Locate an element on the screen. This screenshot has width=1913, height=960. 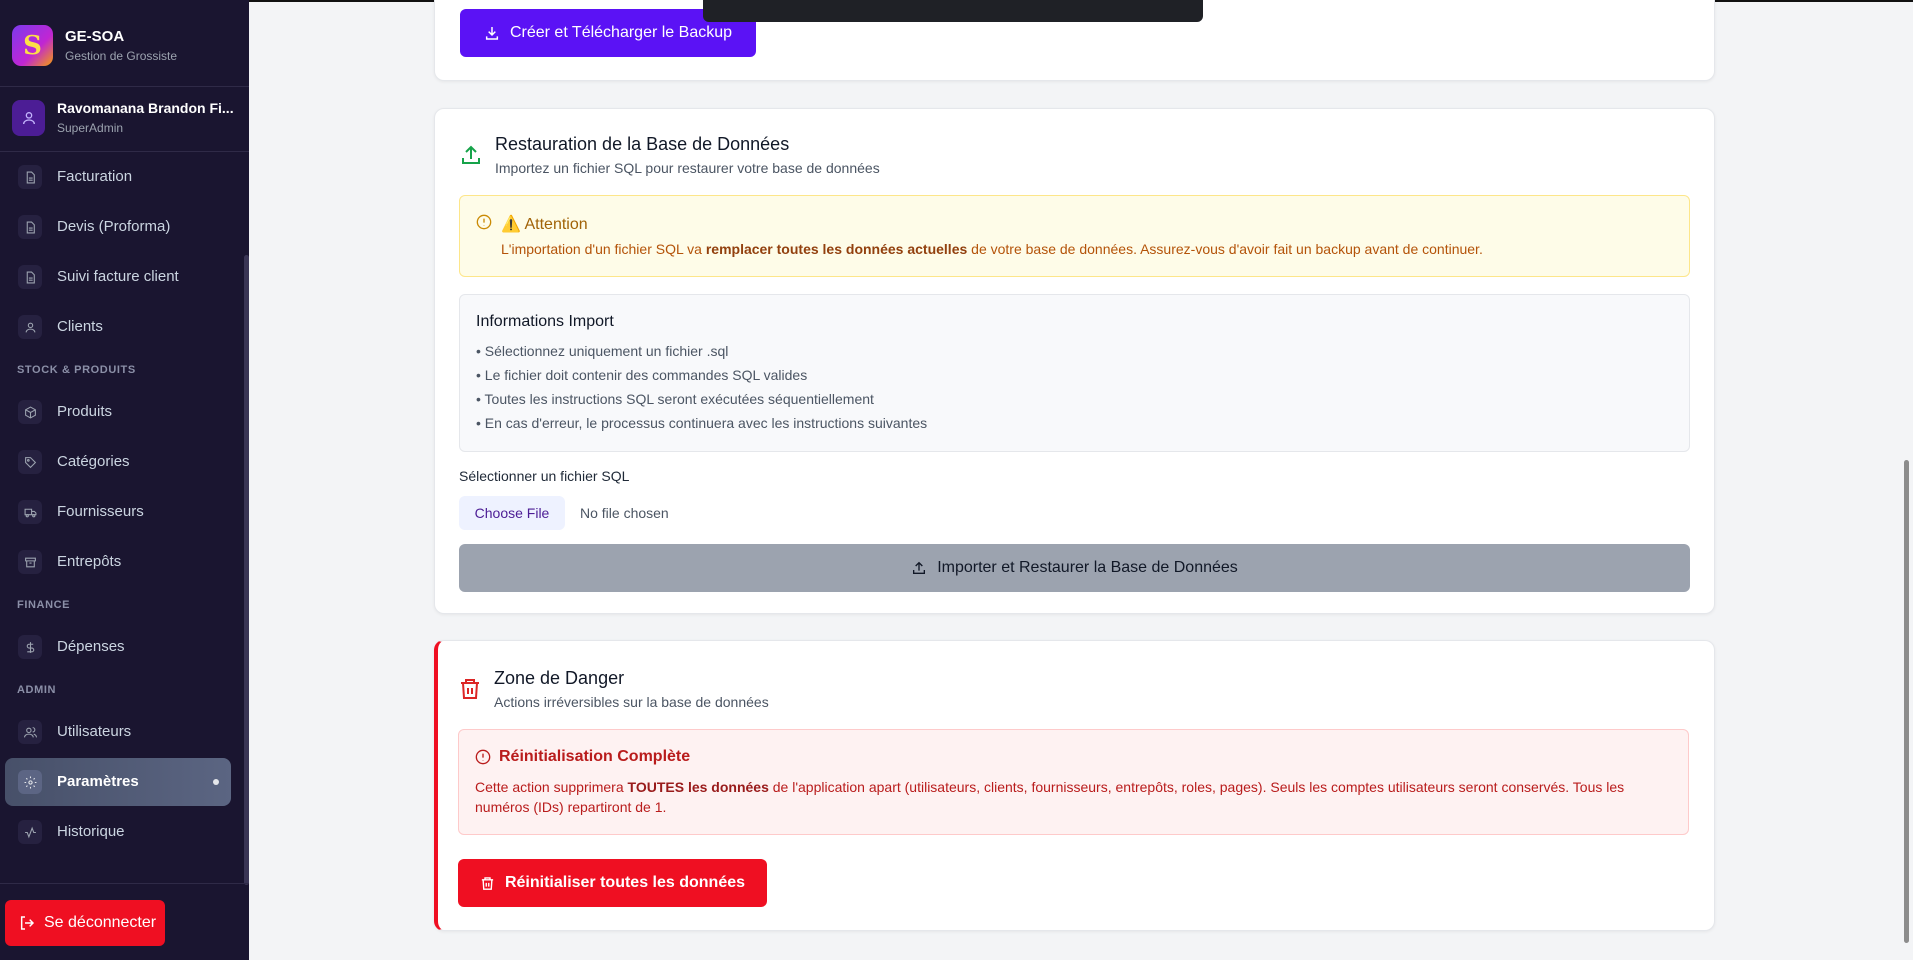
sidebar-item-devis: Devis (Proforma) is located at coordinates (118, 227).